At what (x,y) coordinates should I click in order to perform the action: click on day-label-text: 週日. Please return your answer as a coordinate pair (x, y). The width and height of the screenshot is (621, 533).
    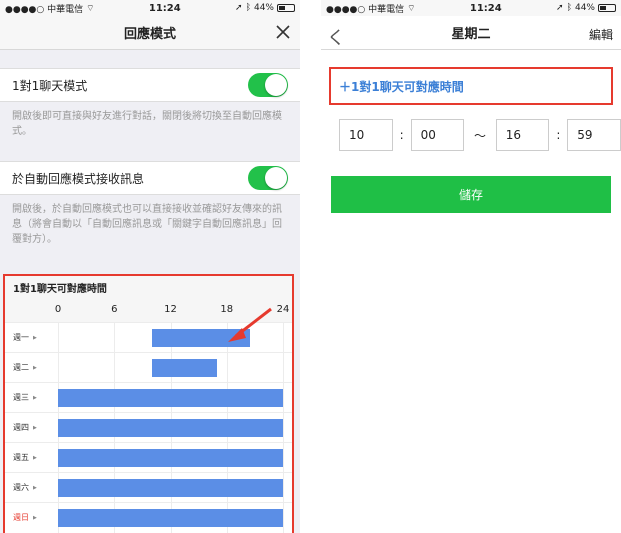
    Looking at the image, I should click on (21, 517).